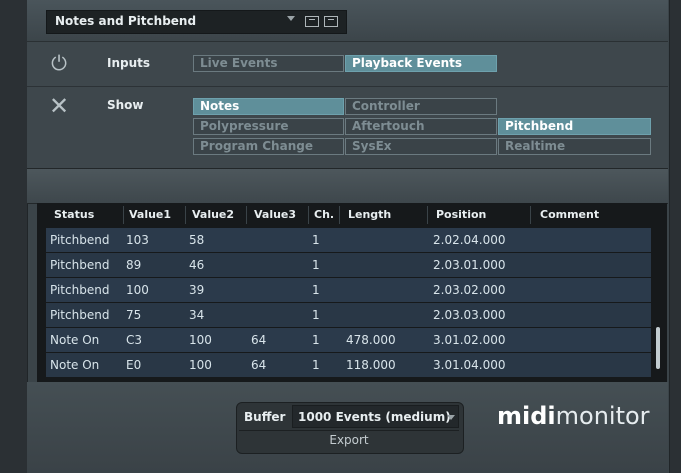 This screenshot has width=681, height=473. Describe the element at coordinates (324, 214) in the screenshot. I see `column-channel: Ch.` at that location.